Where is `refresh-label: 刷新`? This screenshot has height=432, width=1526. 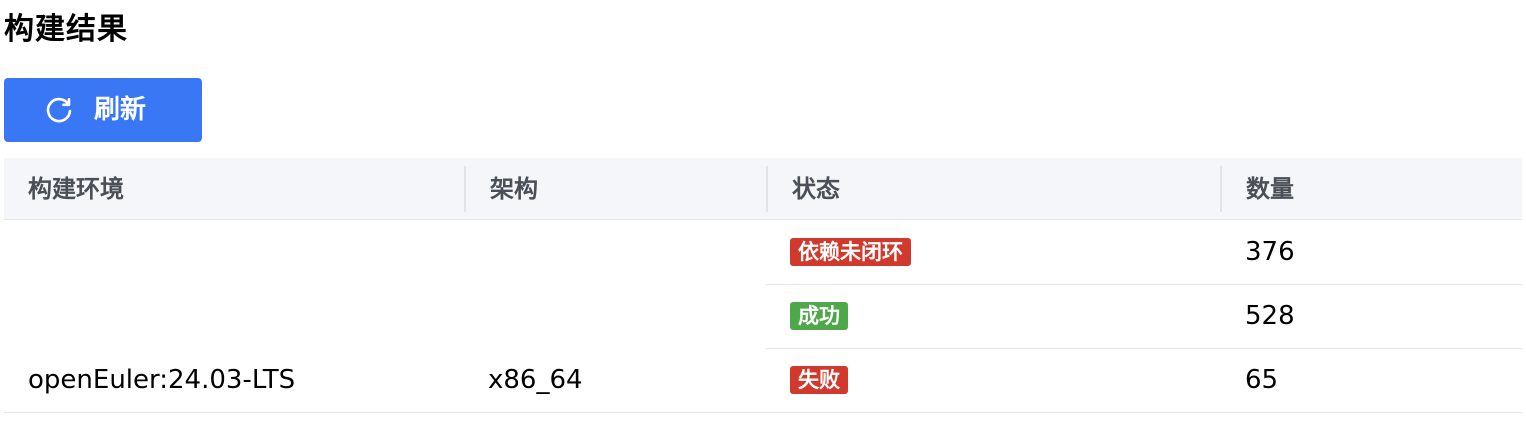 refresh-label: 刷新 is located at coordinates (120, 110).